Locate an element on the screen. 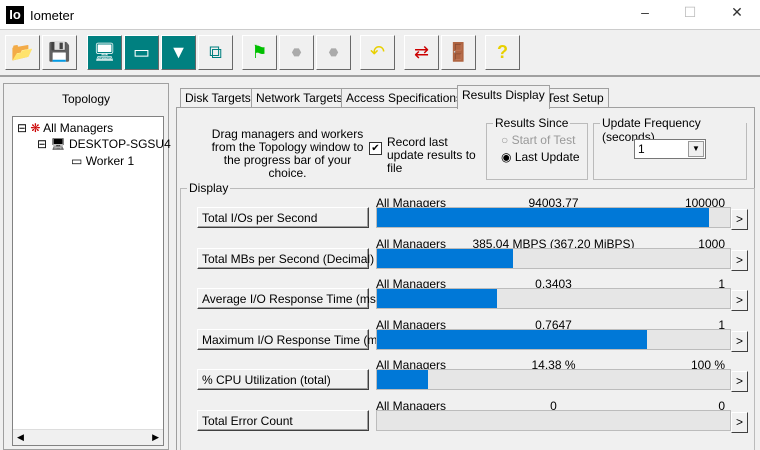 The width and height of the screenshot is (760, 450). metric-select-button: Total MBs per Second (Decimal) is located at coordinates (285, 258).